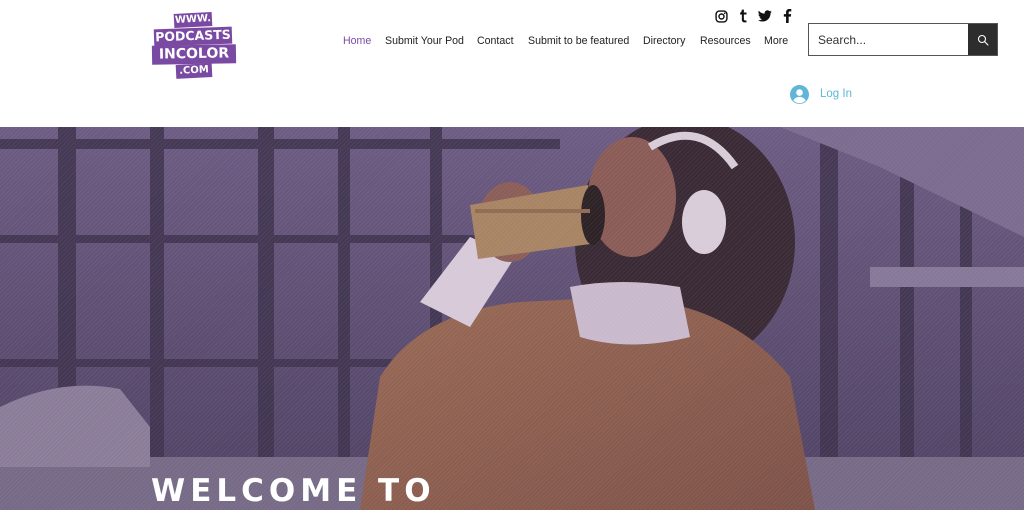 This screenshot has width=1024, height=510. Describe the element at coordinates (424, 41) in the screenshot. I see `nav-item-submit-your-pod: Submit Your Pod` at that location.